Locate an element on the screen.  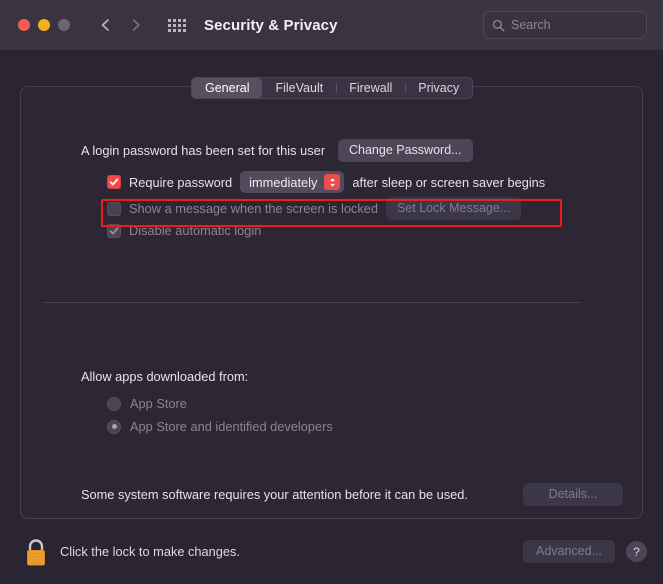
search-field is located at coordinates (565, 25).